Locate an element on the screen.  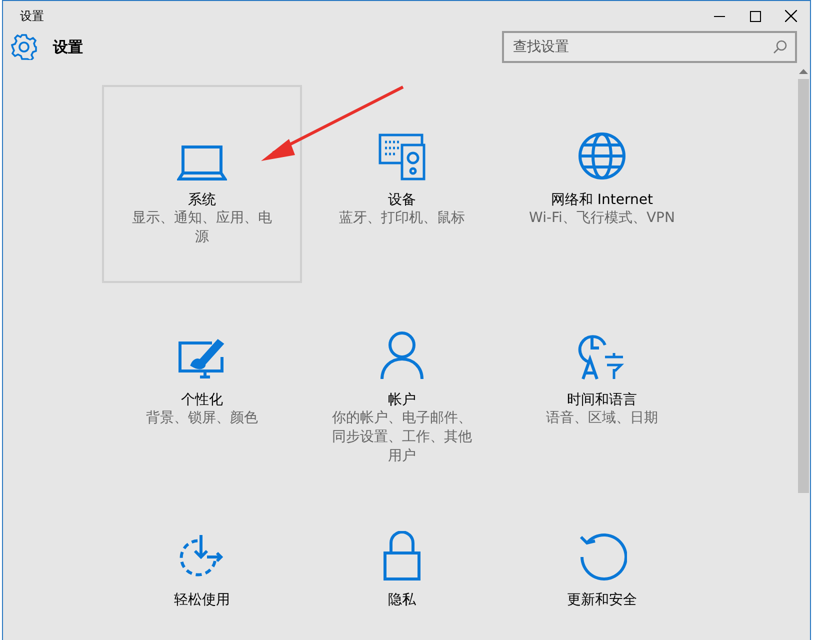
settings-tile: 个性化 背景、锁屏、颜色 is located at coordinates (202, 384).